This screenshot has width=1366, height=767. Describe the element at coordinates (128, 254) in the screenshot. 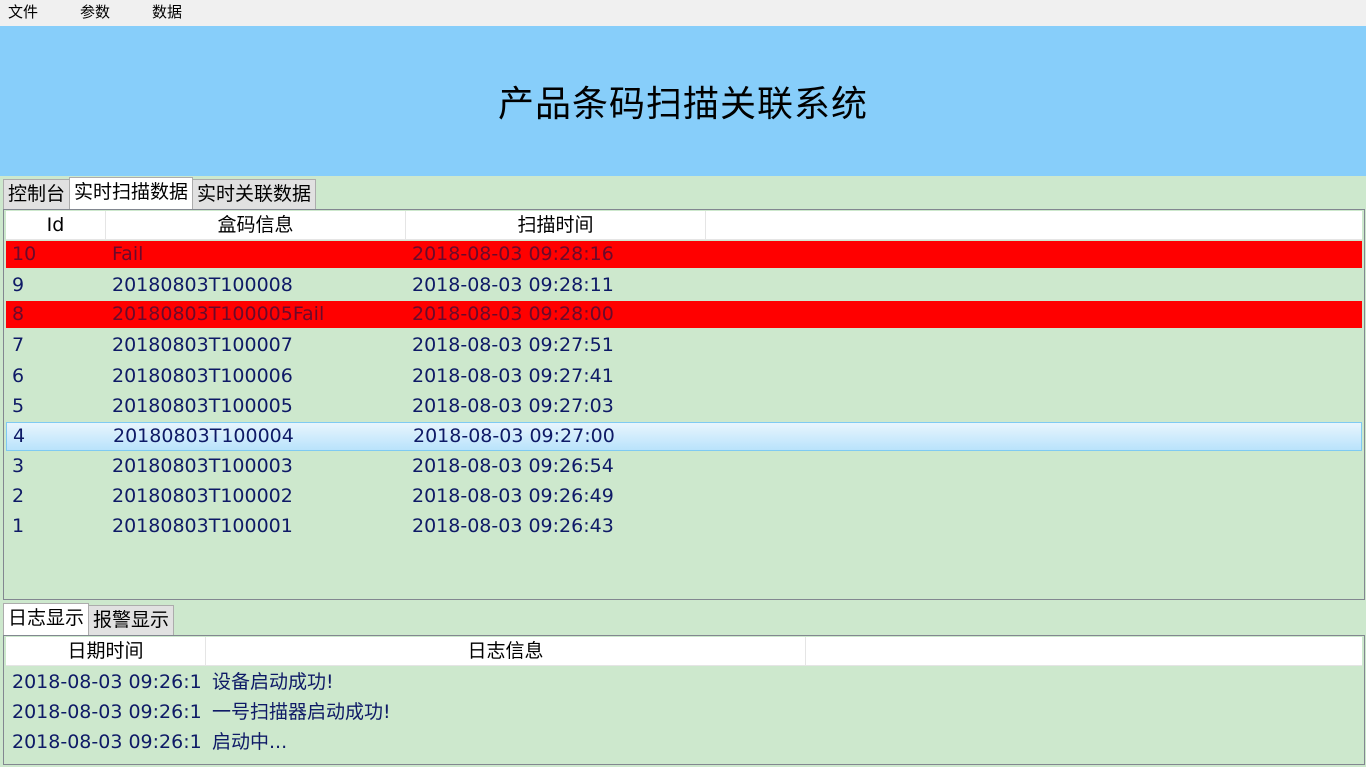

I see `cell-box-code: Fail` at that location.